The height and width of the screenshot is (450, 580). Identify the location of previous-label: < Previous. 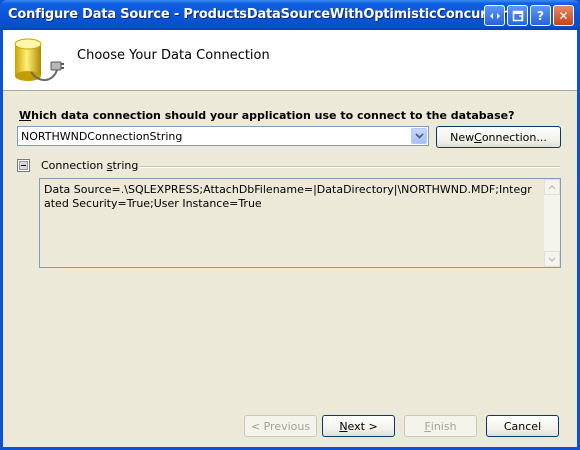
(280, 426).